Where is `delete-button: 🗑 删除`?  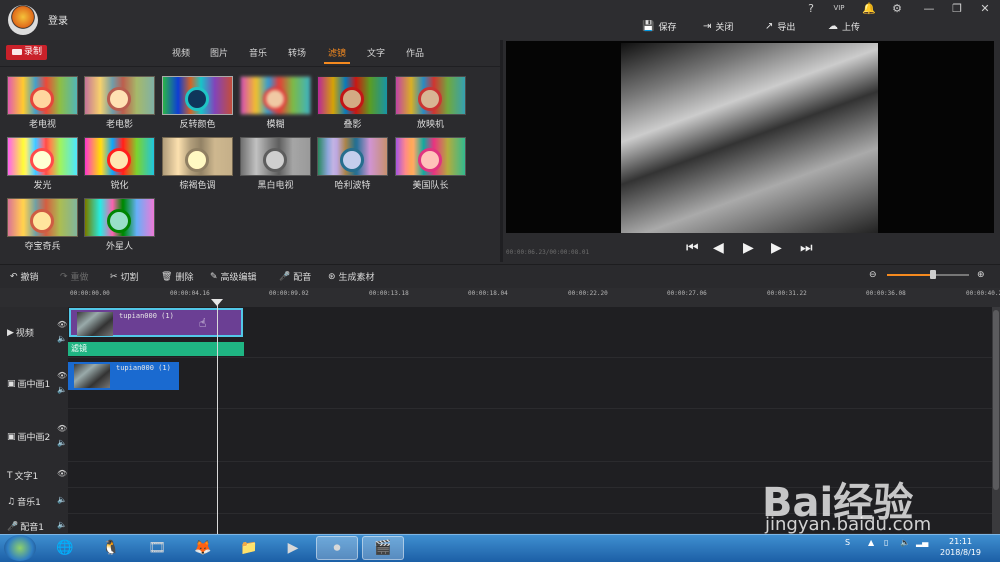
delete-button: 🗑 删除 is located at coordinates (177, 277).